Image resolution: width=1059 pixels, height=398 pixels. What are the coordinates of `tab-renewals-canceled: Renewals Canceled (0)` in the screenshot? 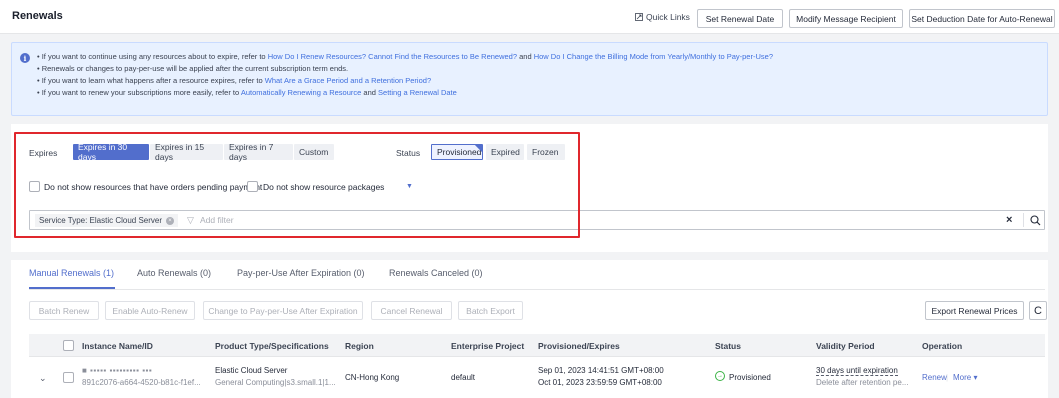 It's located at (436, 273).